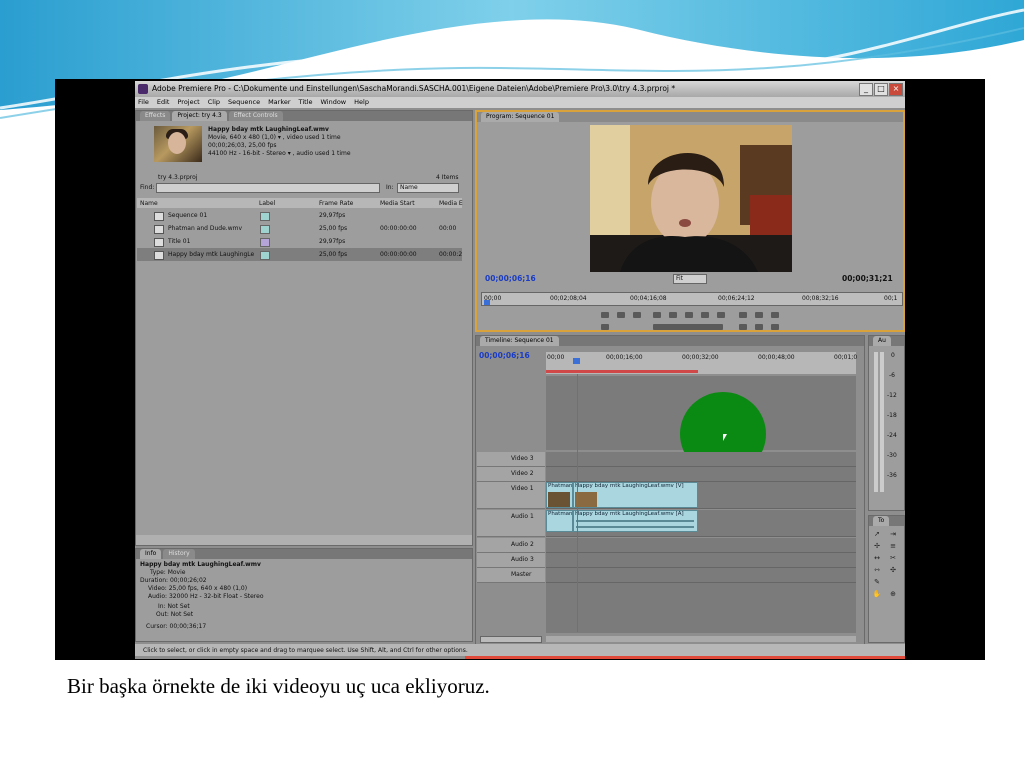  Describe the element at coordinates (504, 355) in the screenshot. I see `timeline-current-time: 00;00;06;16` at that location.